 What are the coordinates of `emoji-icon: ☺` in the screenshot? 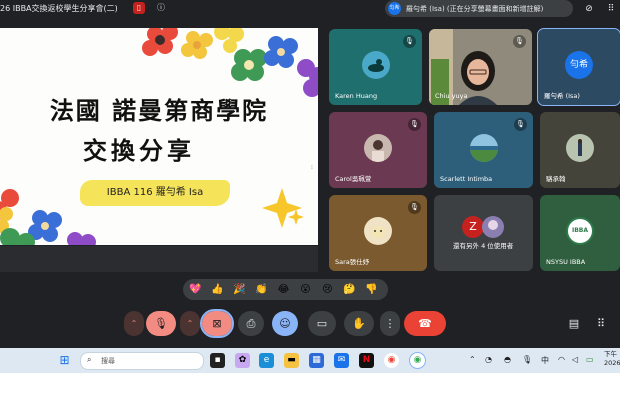 It's located at (285, 323).